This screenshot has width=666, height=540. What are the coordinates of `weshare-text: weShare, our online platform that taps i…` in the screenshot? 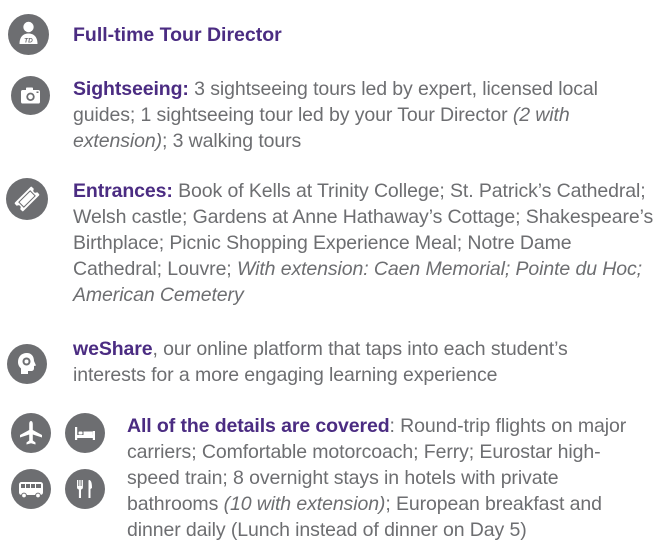 It's located at (320, 362).